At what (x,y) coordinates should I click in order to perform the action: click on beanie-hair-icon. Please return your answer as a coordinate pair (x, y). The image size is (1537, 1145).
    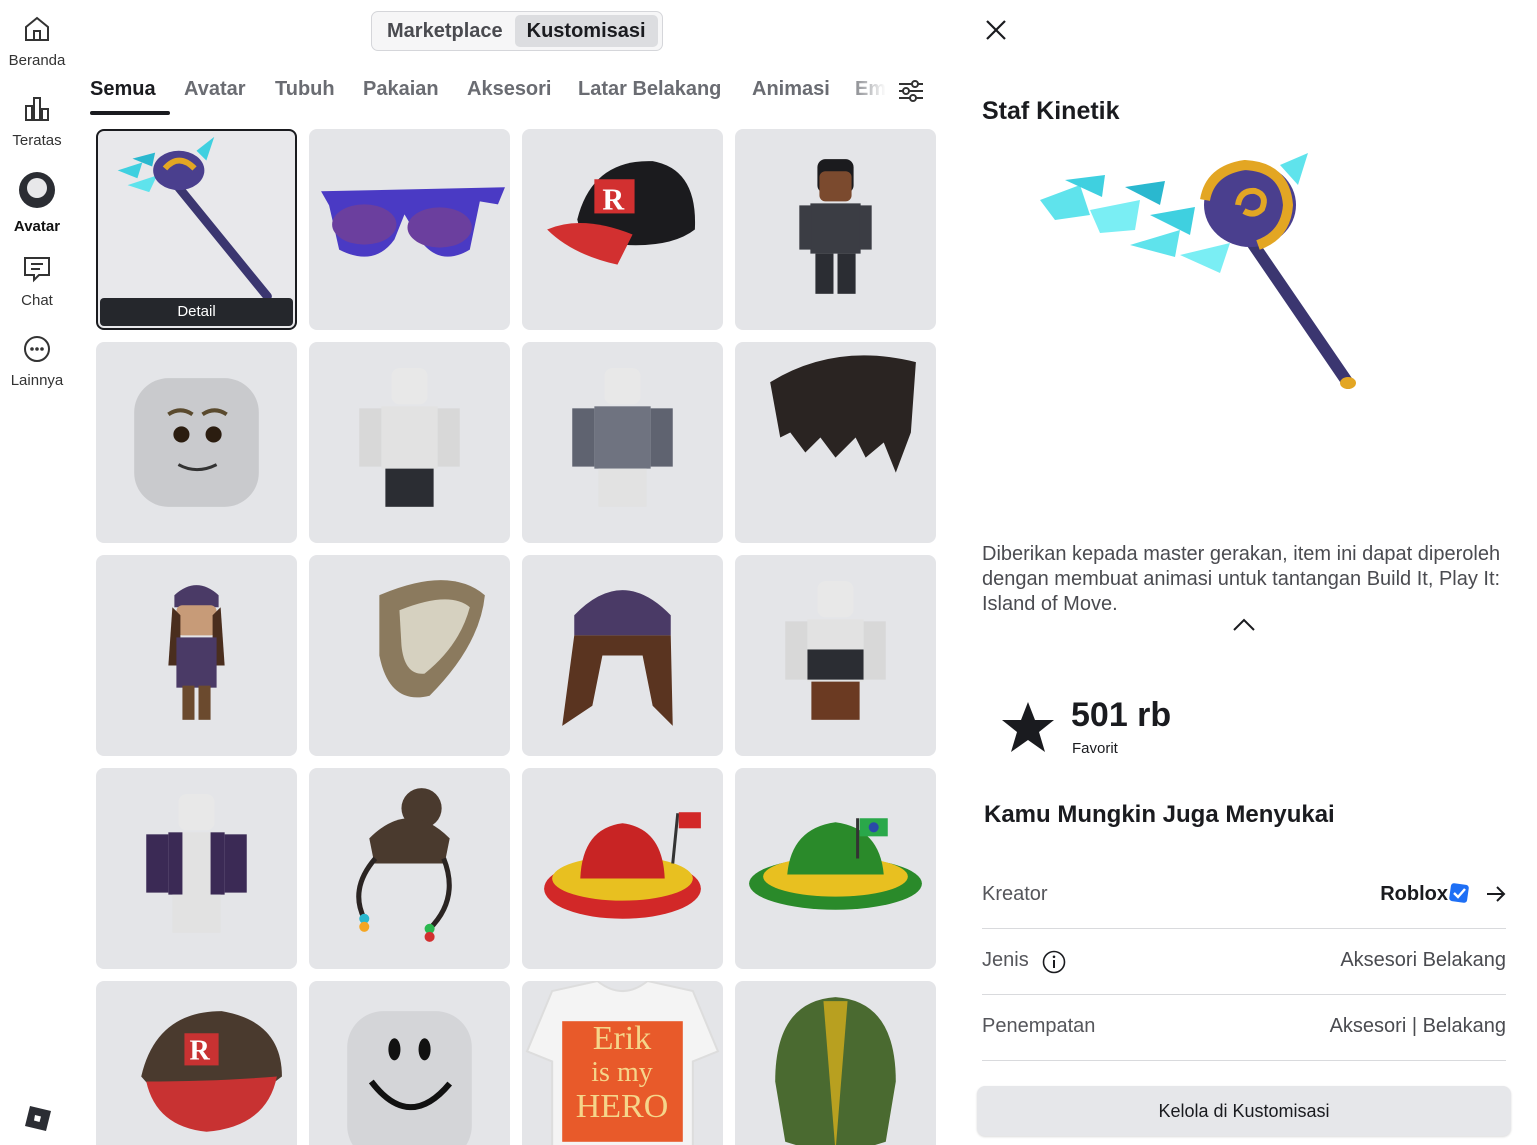
    Looking at the image, I should click on (617, 658).